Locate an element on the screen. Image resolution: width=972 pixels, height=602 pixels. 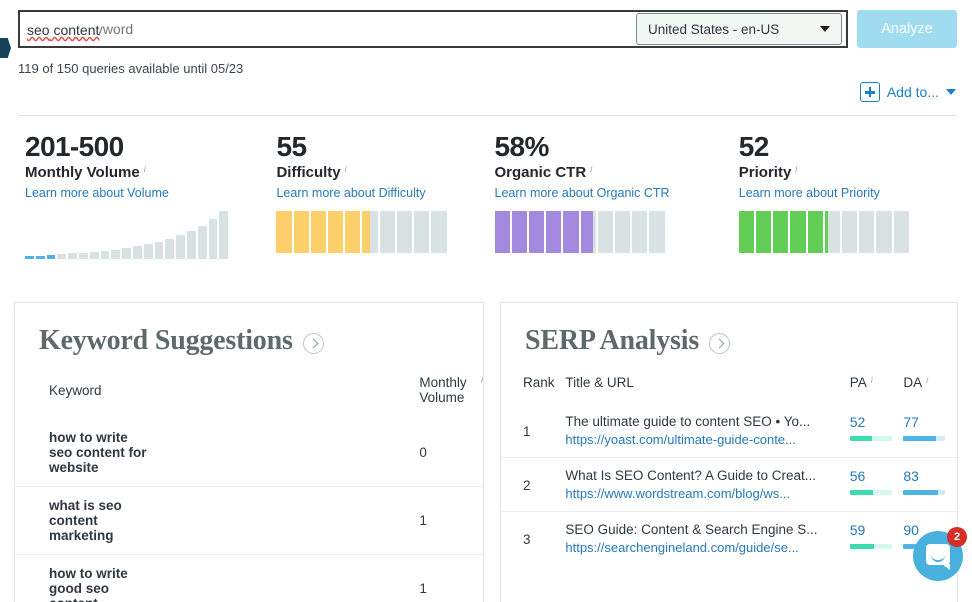
metric-value: 201-500 is located at coordinates (74, 146).